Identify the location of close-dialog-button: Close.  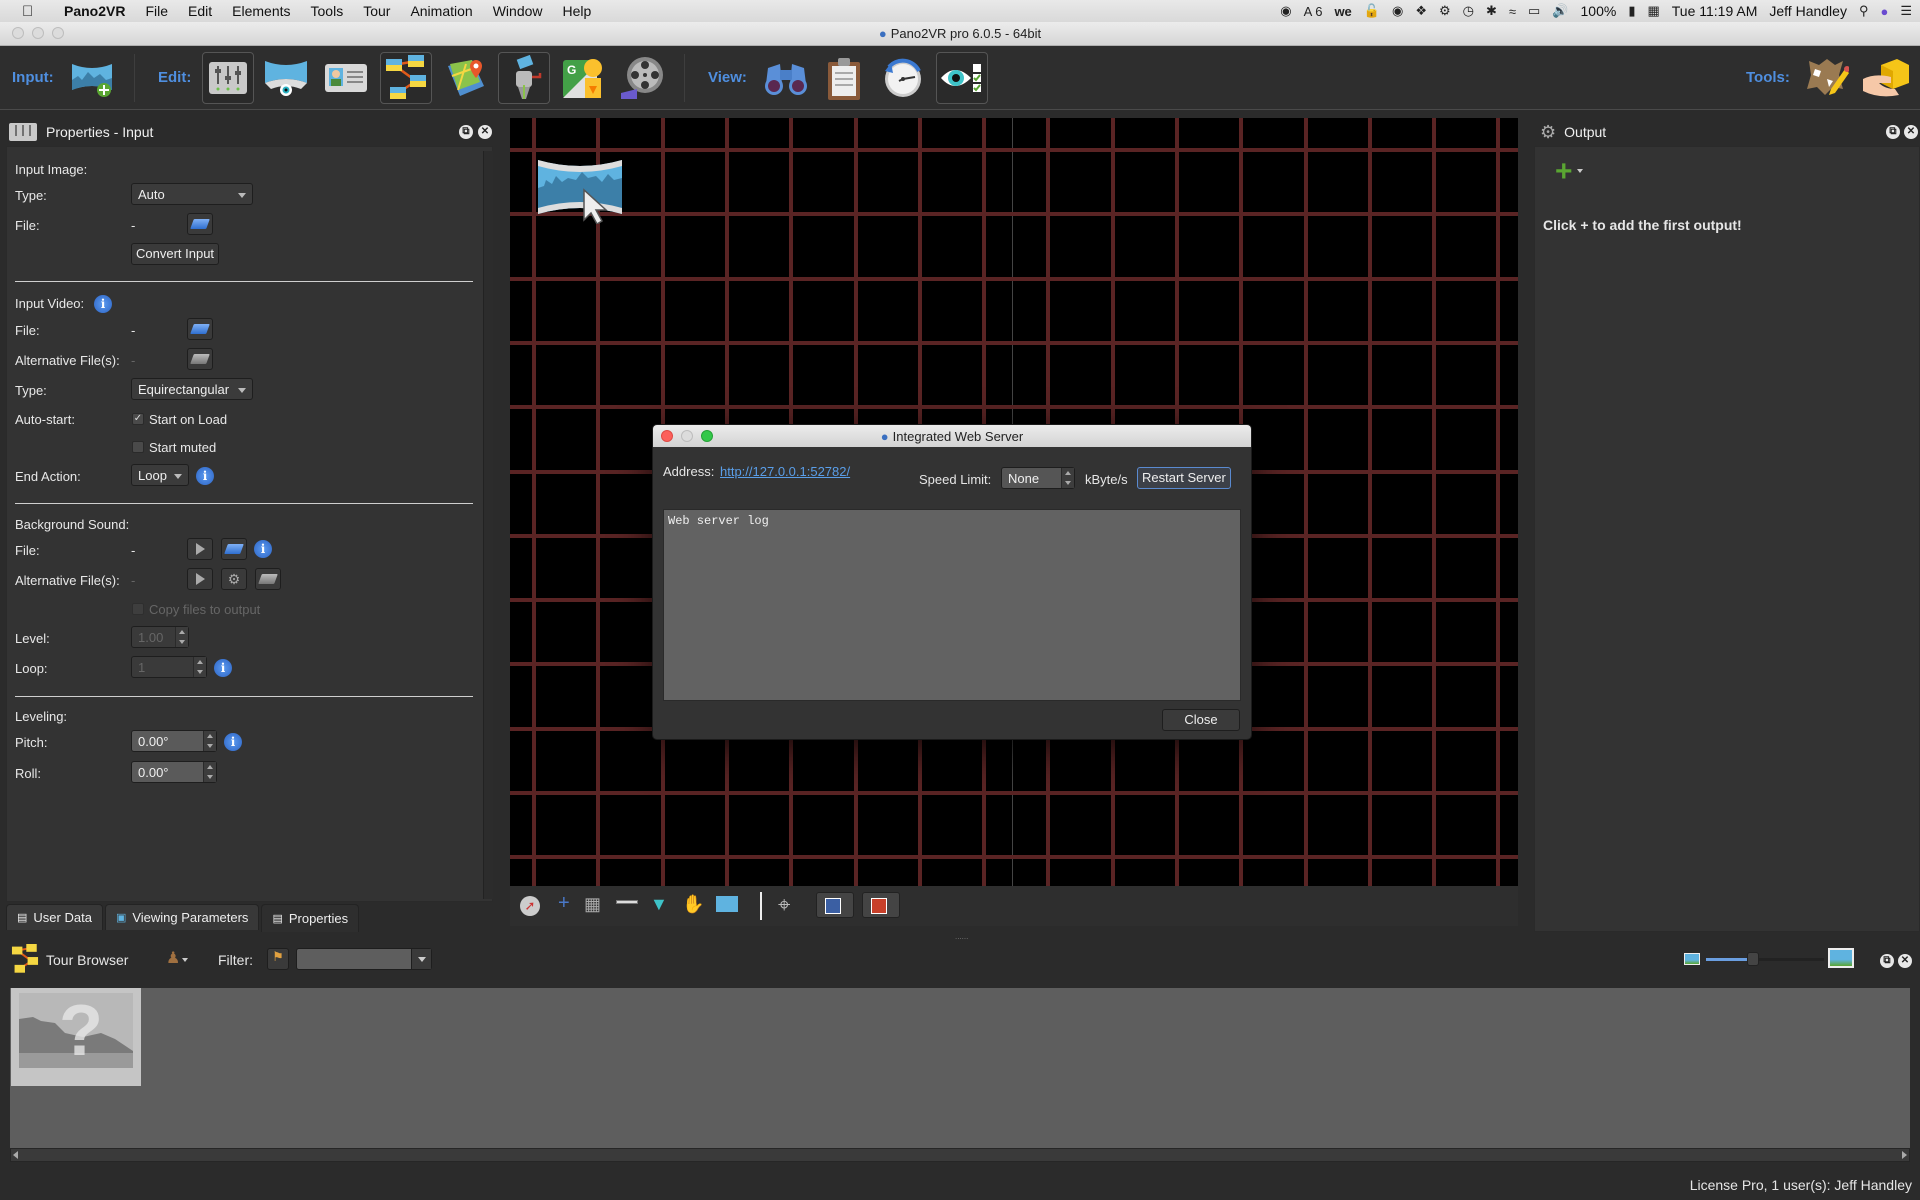
(1201, 720).